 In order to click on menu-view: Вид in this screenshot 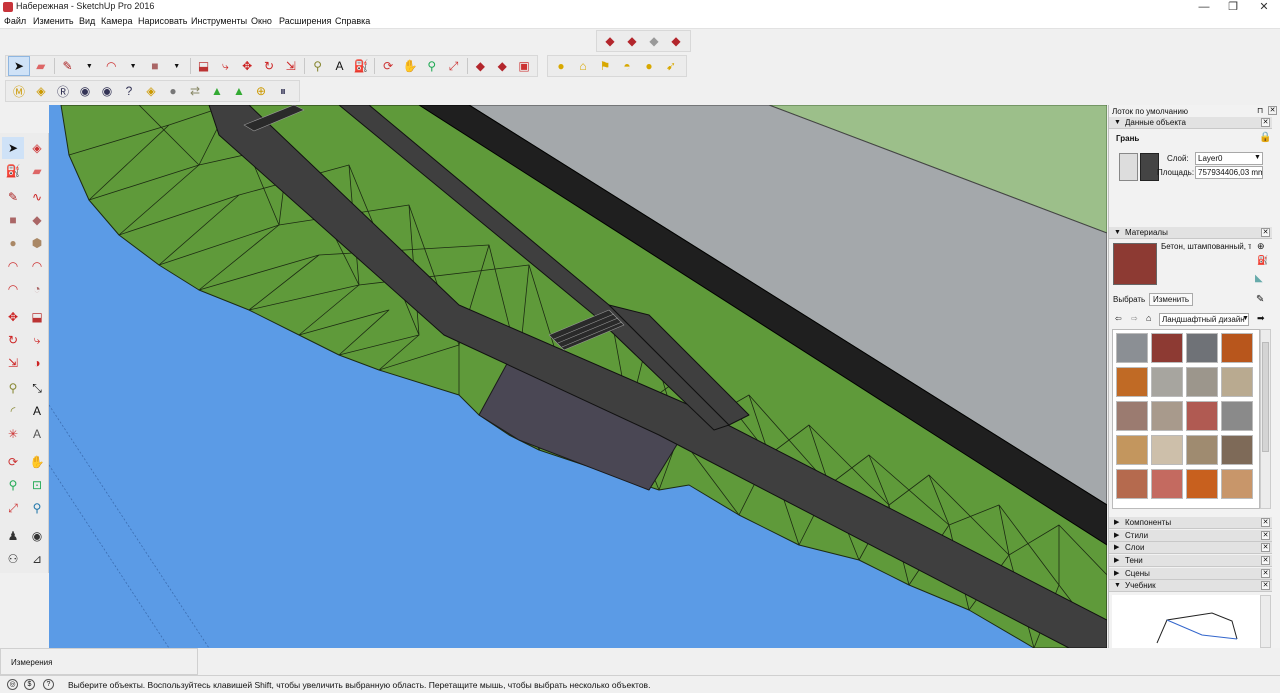, I will do `click(87, 21)`.